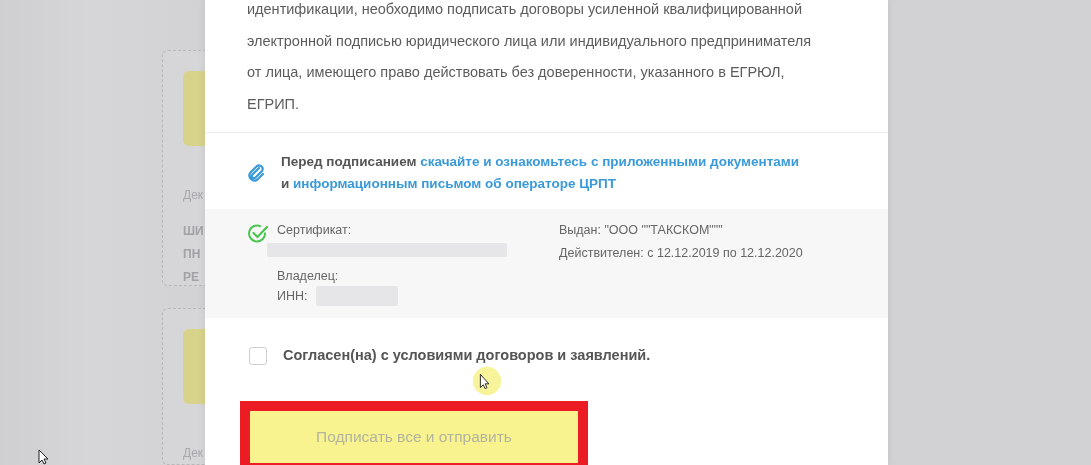 The width and height of the screenshot is (1091, 465). I want to click on issuer-text: Выдан: "ООО ""ТАКСКОМ""", so click(641, 230).